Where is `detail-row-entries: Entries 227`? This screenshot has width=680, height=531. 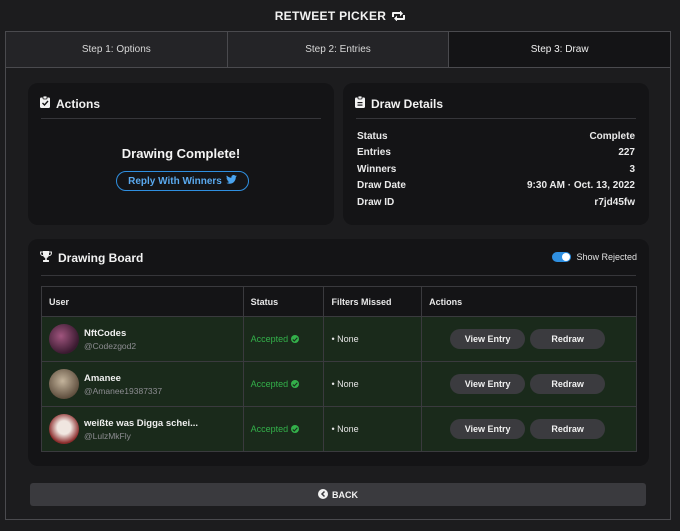 detail-row-entries: Entries 227 is located at coordinates (496, 153).